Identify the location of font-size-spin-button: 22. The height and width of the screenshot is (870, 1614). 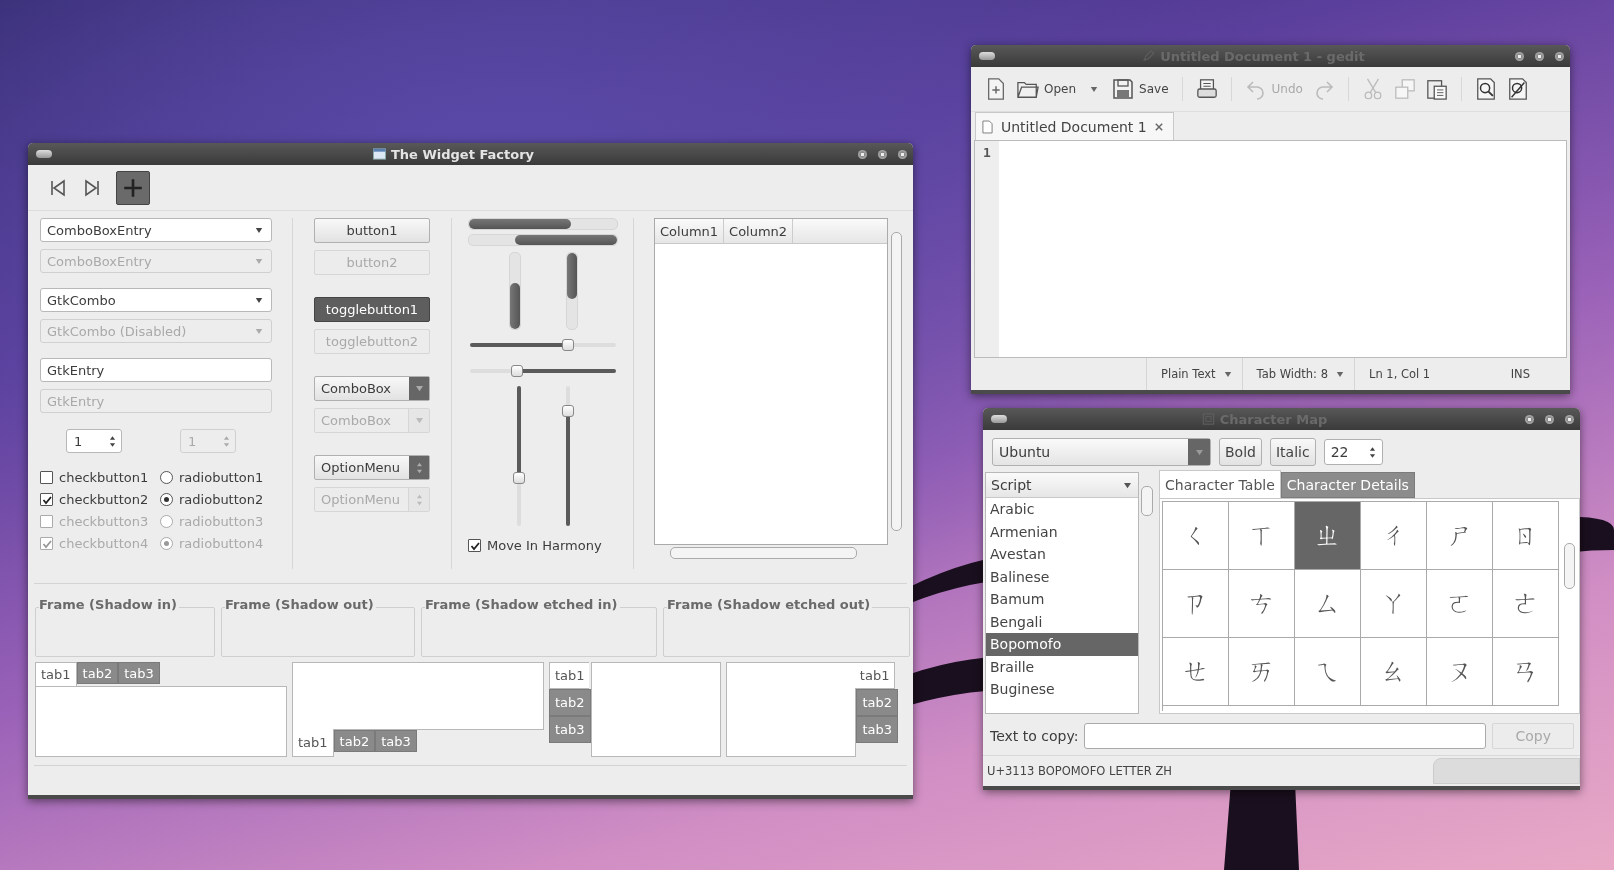
(1353, 452).